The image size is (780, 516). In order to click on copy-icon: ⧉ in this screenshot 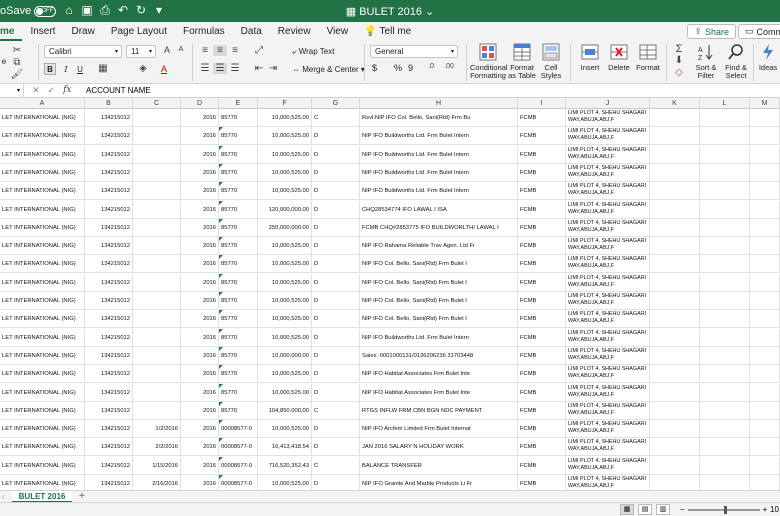, I will do `click(17, 62)`.